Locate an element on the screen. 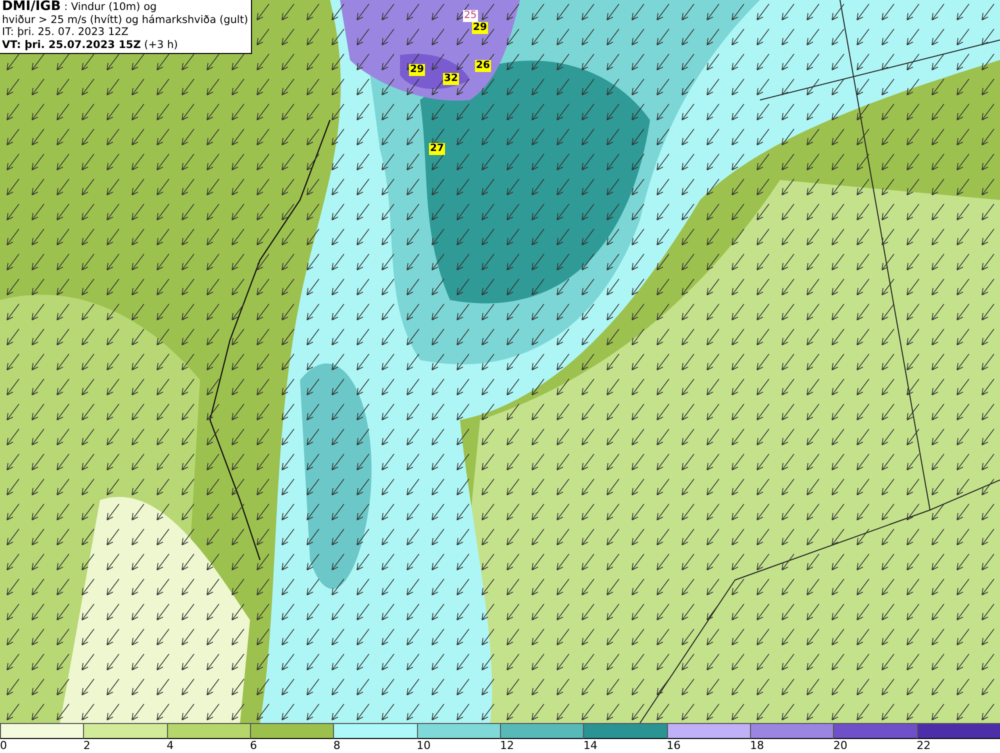 This screenshot has height=753, width=1000. header-title: DMI/IGB : Vindur (10m) og is located at coordinates (80, 7).